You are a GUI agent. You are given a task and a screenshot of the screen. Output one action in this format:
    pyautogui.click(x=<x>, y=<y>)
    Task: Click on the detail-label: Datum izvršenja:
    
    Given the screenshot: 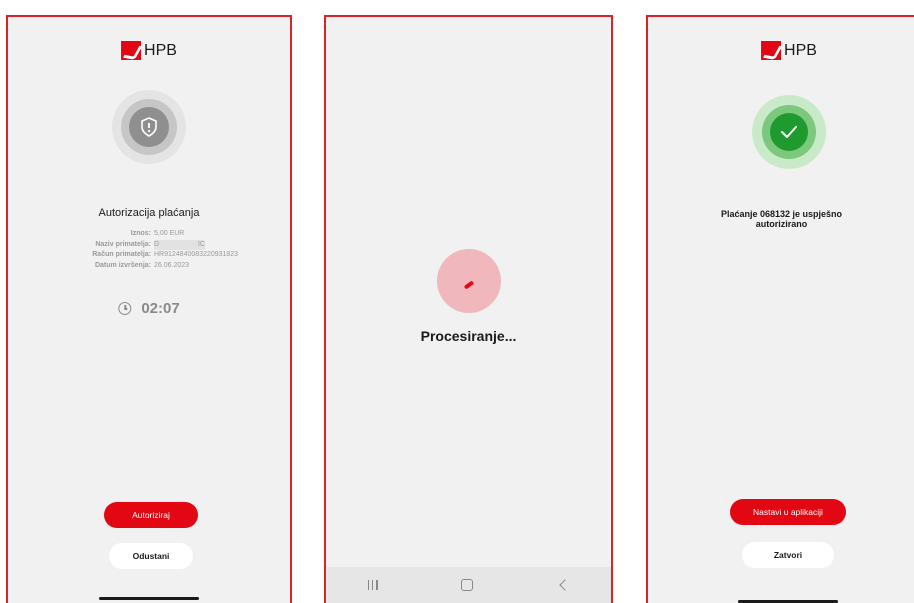 What is the action you would take?
    pyautogui.click(x=122, y=265)
    